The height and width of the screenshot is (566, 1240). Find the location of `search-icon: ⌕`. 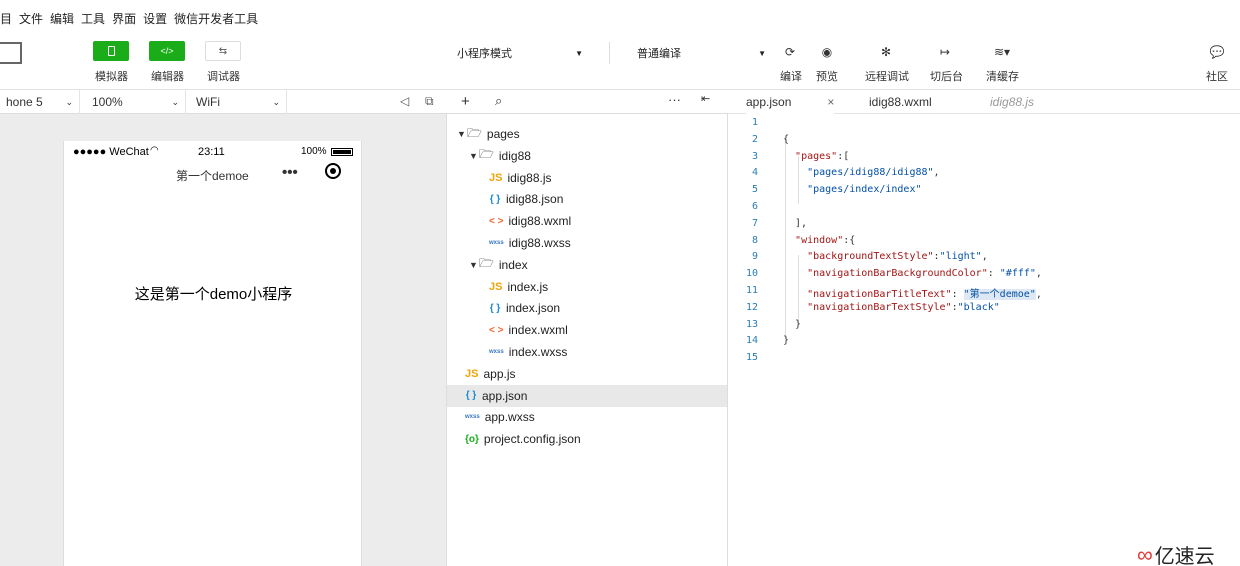

search-icon: ⌕ is located at coordinates (498, 101).